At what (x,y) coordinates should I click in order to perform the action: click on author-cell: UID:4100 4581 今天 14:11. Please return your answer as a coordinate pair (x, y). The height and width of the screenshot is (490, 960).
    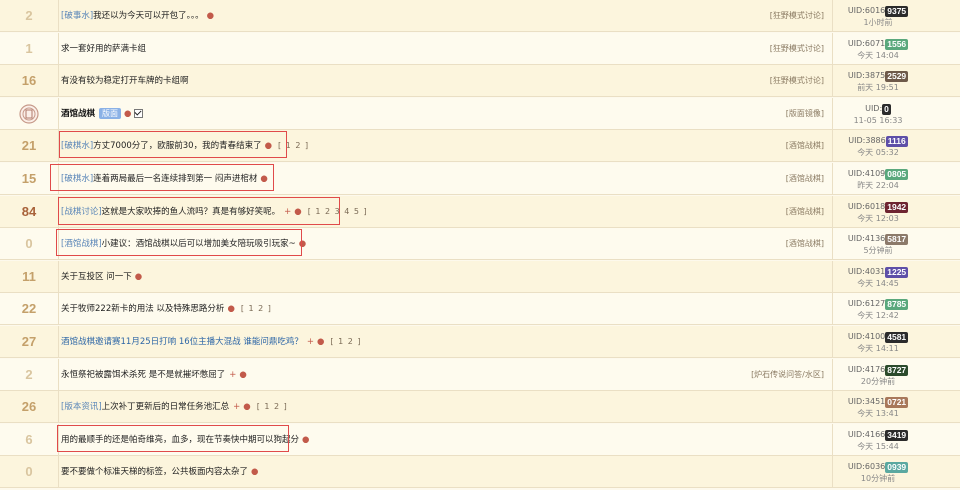
    Looking at the image, I should click on (878, 342).